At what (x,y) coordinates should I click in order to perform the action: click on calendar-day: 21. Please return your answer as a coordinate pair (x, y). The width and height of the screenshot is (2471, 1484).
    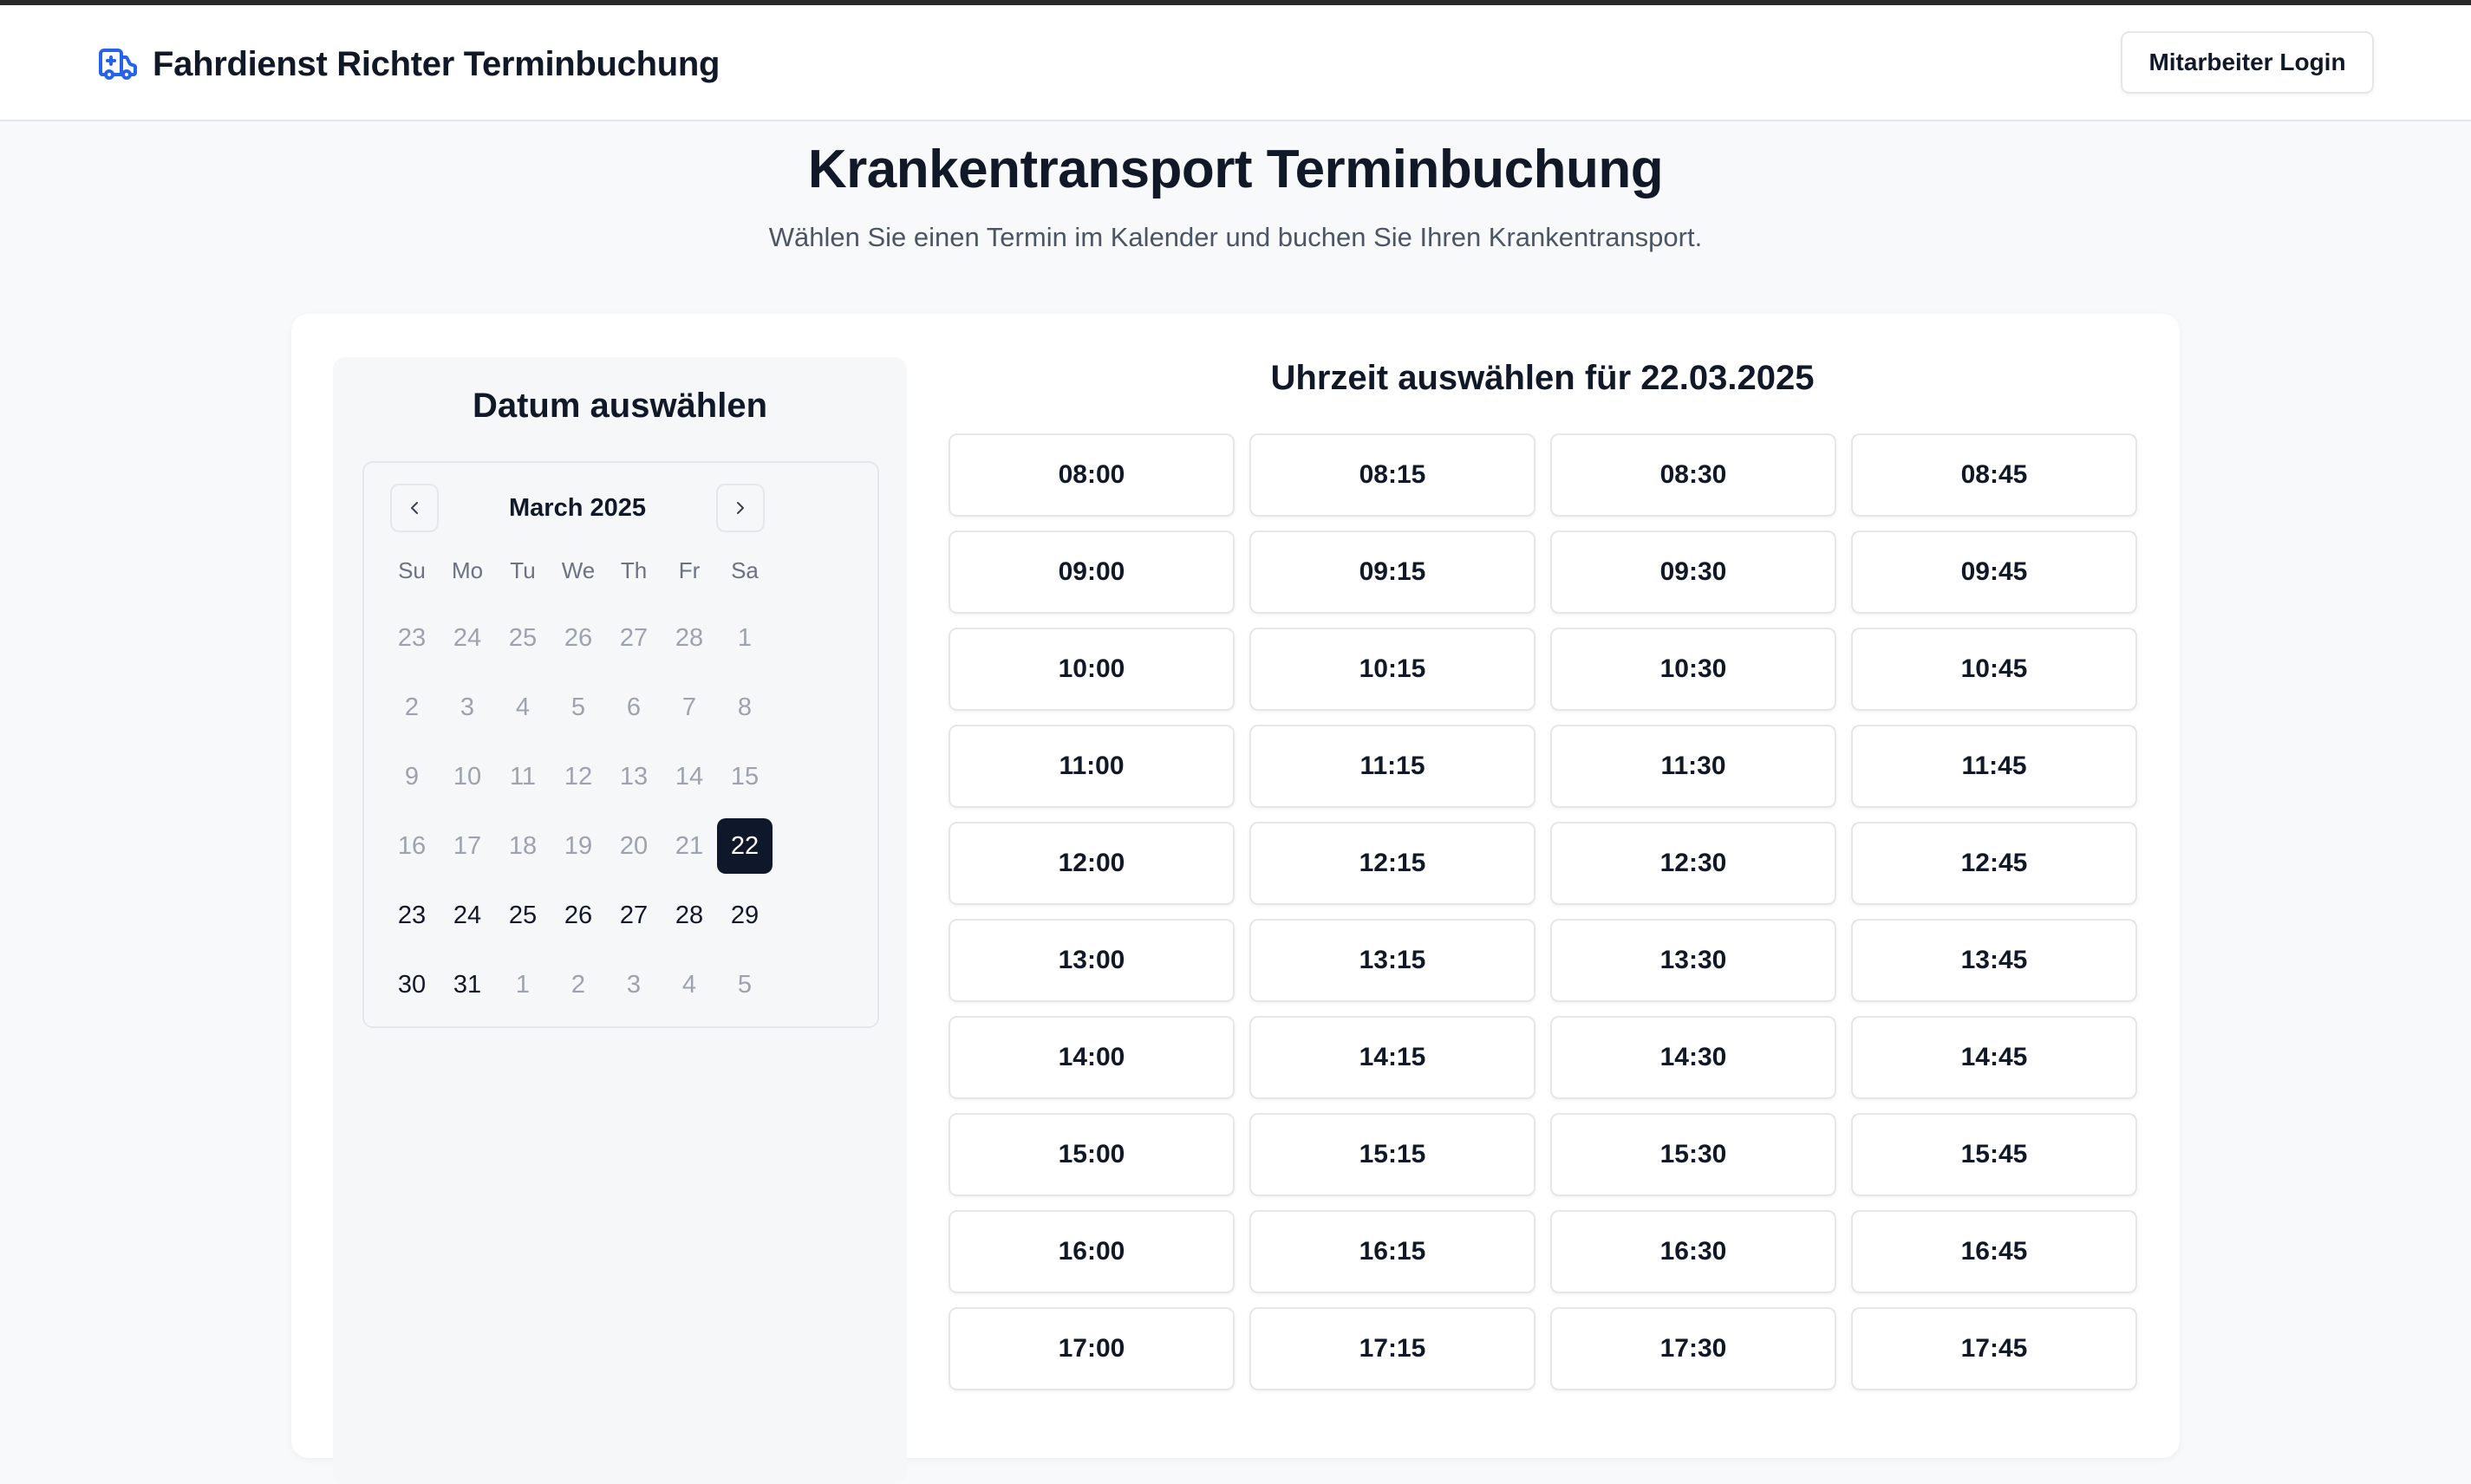
    Looking at the image, I should click on (689, 846).